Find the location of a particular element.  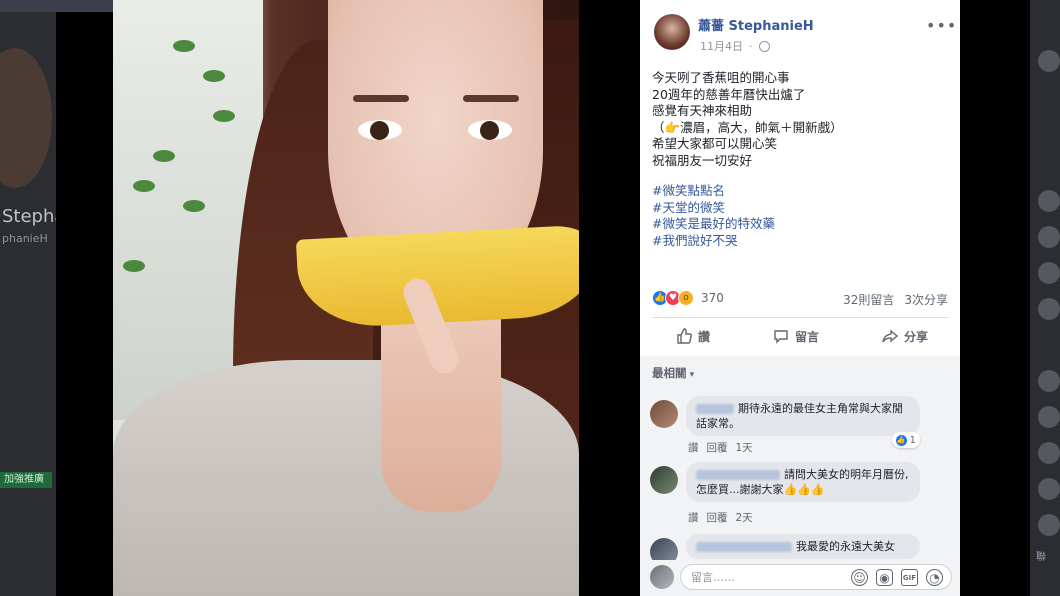

share-label: 分享 is located at coordinates (915, 336).